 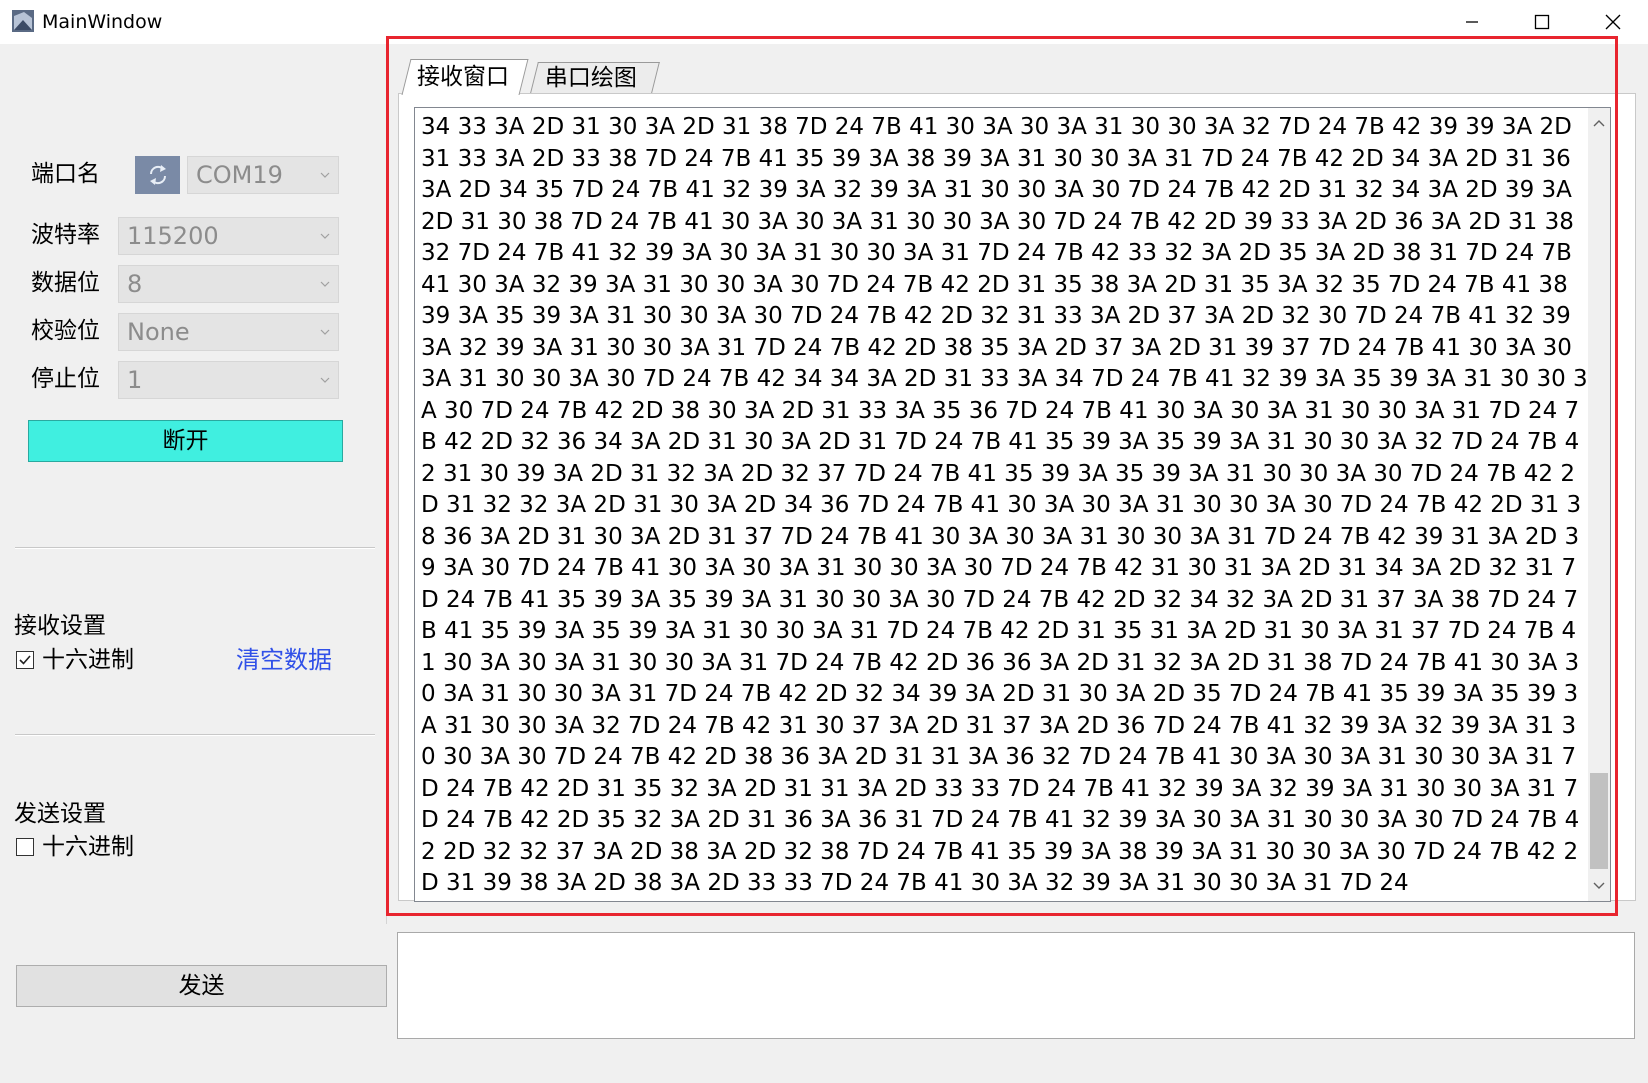 I want to click on data-bits-combo: 8, so click(x=228, y=284).